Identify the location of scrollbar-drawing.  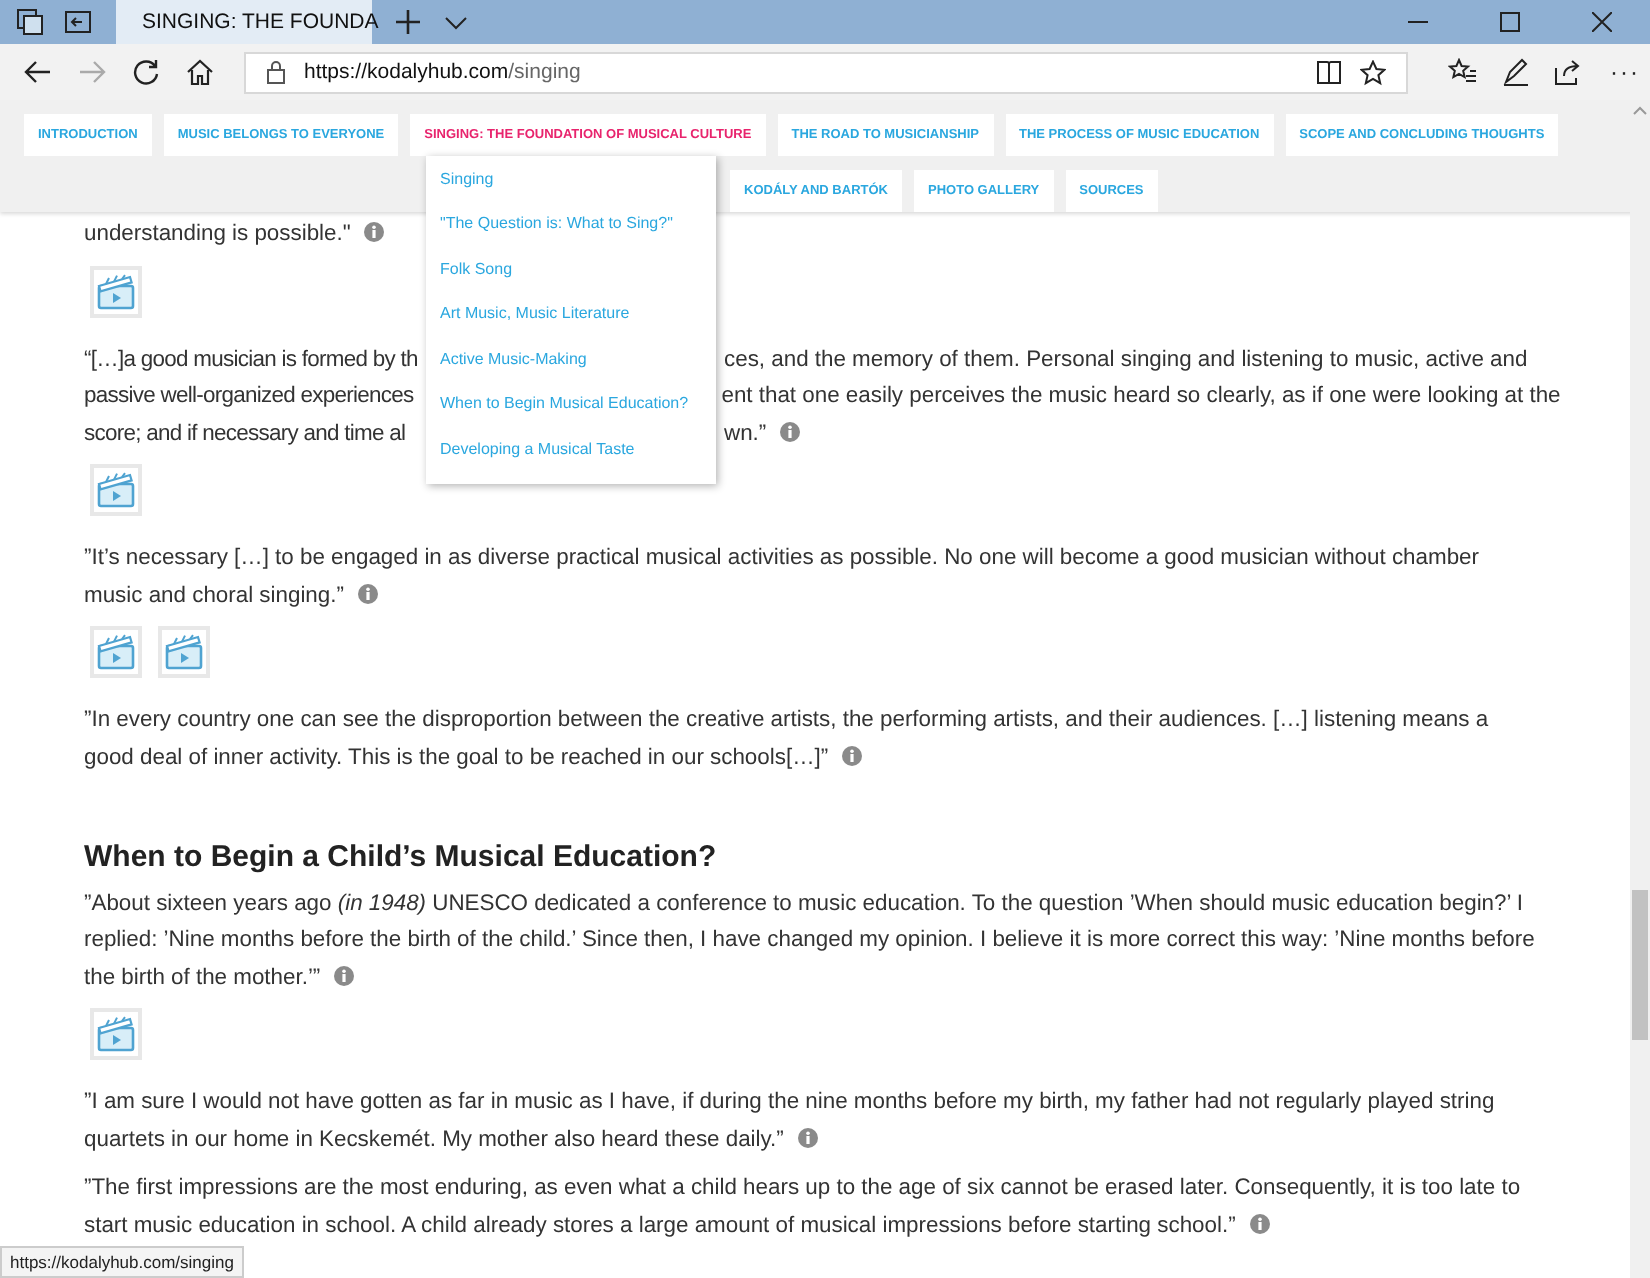
(1640, 689).